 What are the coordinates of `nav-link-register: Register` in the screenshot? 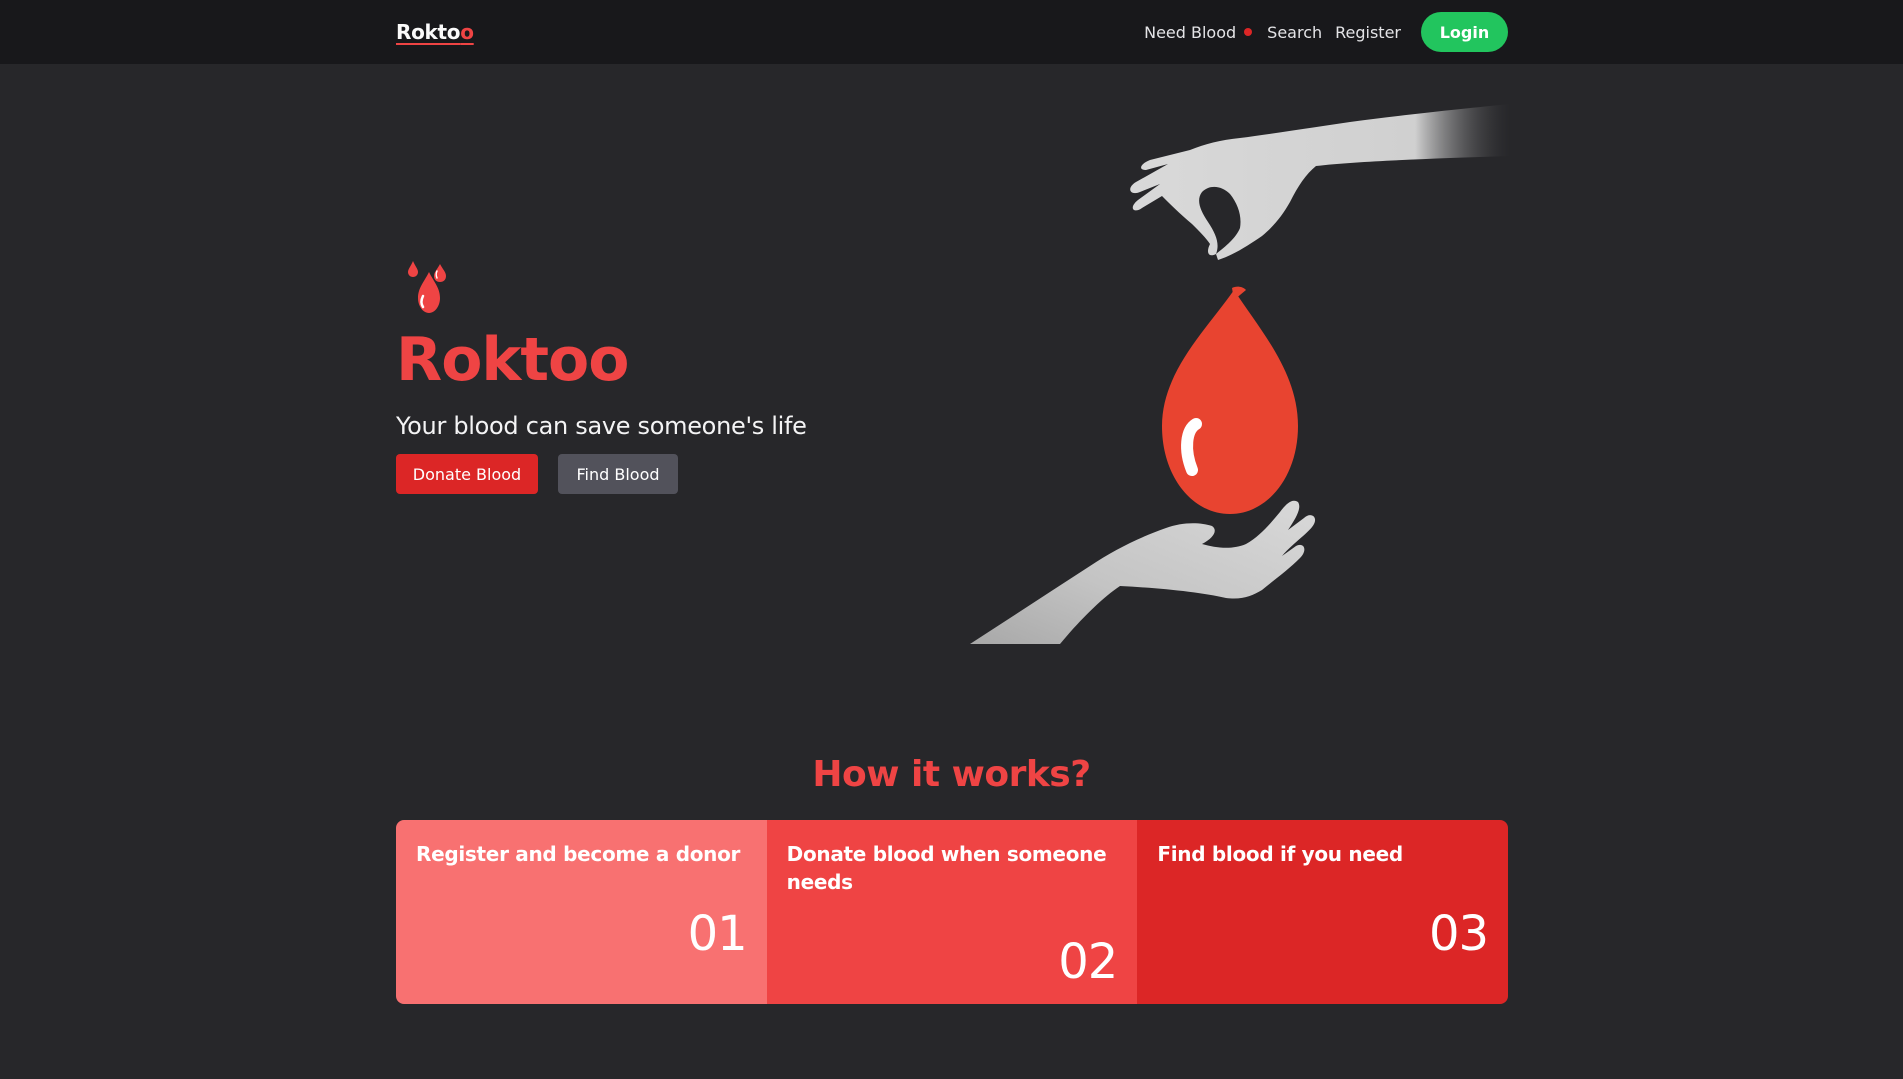 It's located at (1368, 32).